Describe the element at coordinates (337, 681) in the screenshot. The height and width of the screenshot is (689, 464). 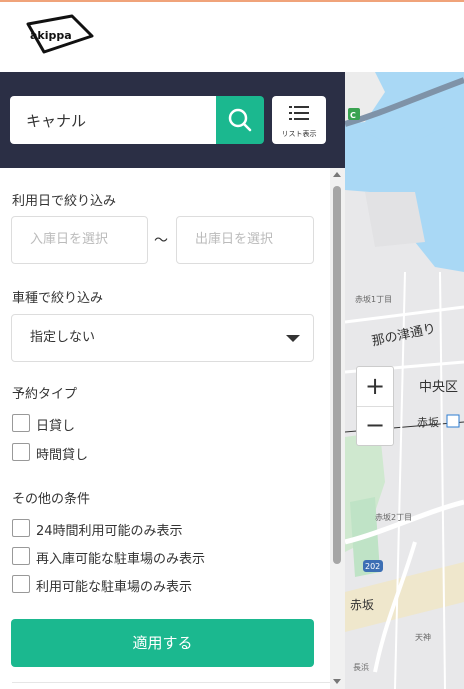
I see `scroll-down-arrow-icon` at that location.